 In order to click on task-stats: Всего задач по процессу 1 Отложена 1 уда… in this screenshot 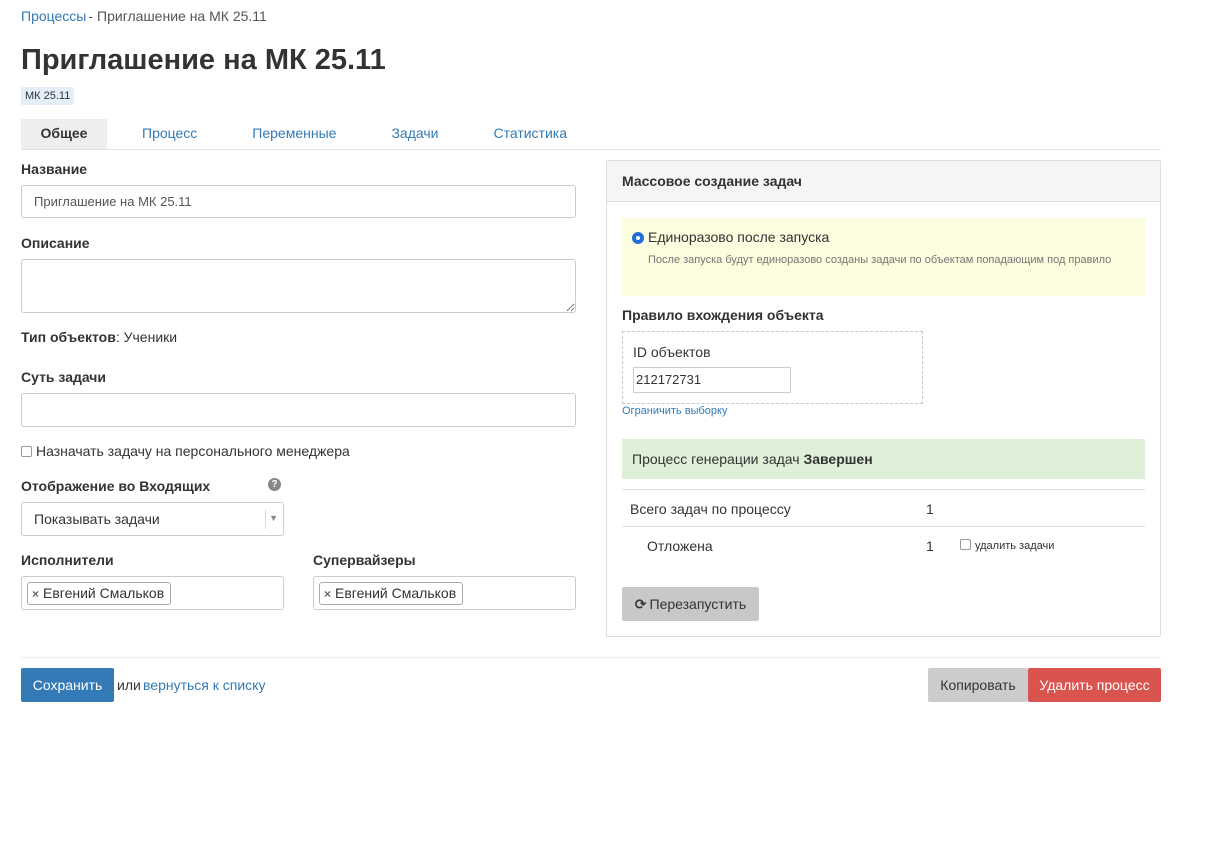, I will do `click(883, 526)`.